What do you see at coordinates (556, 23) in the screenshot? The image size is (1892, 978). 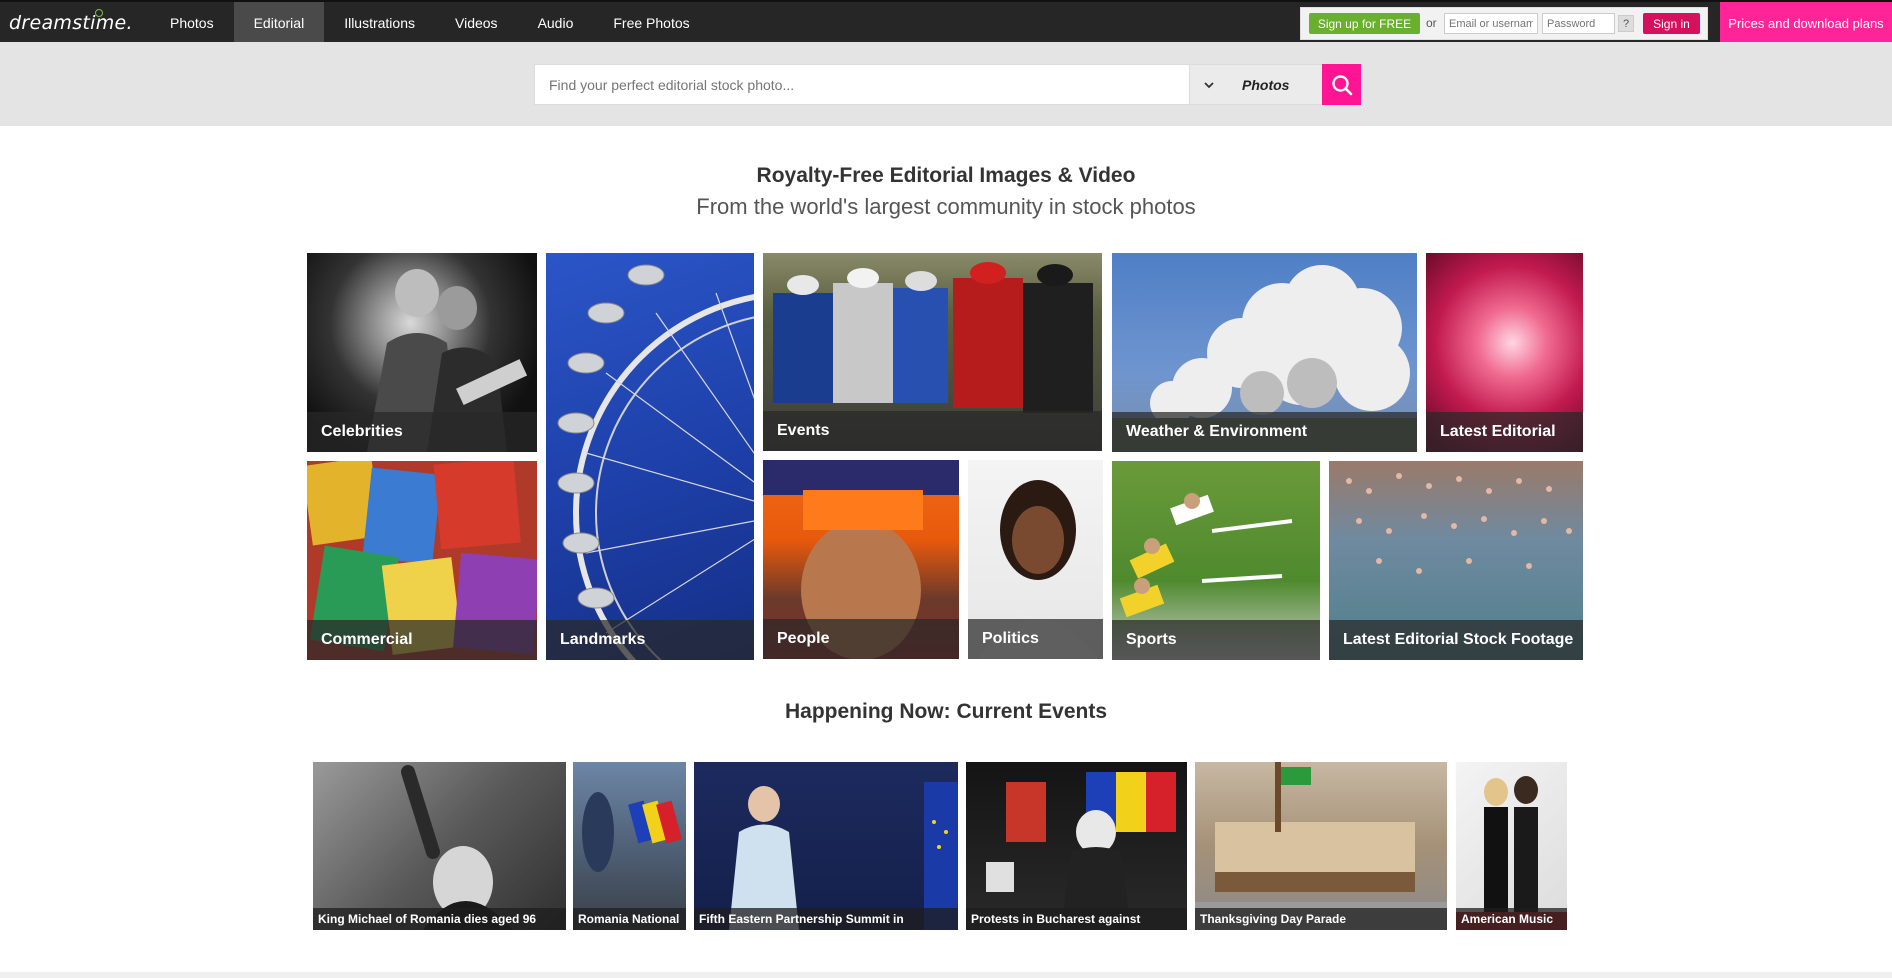 I see `nav-item-audio: Audio` at bounding box center [556, 23].